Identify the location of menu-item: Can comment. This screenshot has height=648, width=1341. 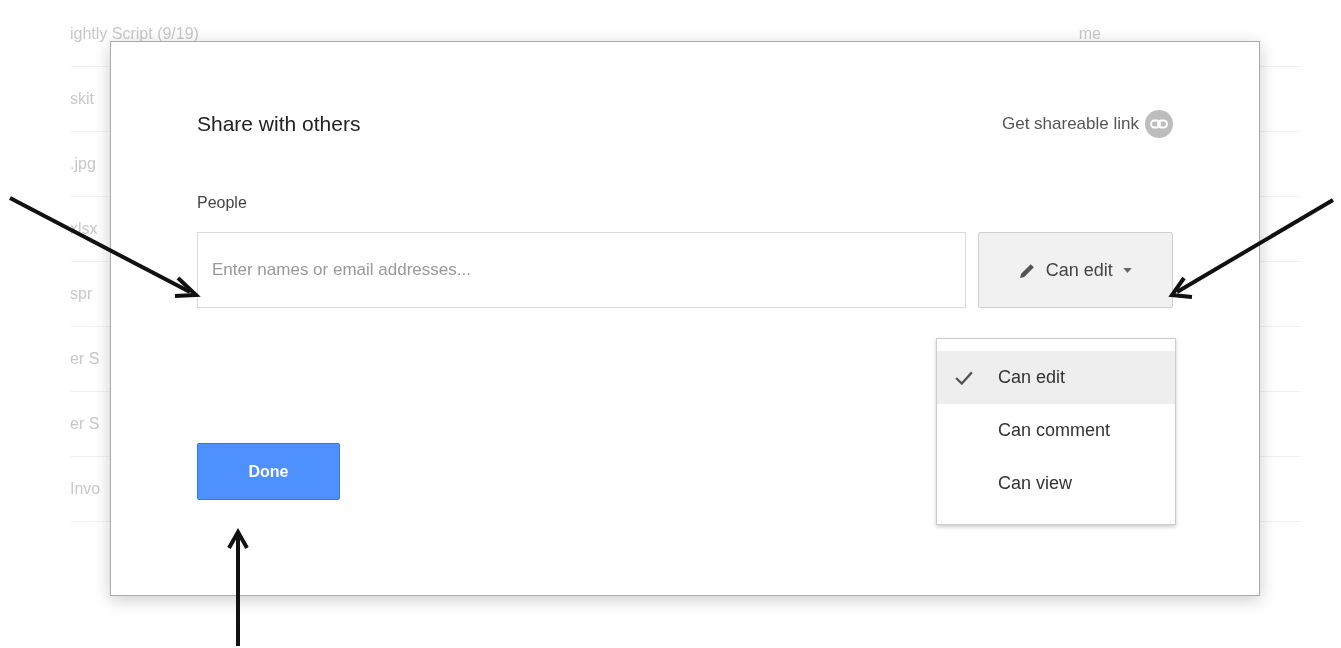
(1056, 430).